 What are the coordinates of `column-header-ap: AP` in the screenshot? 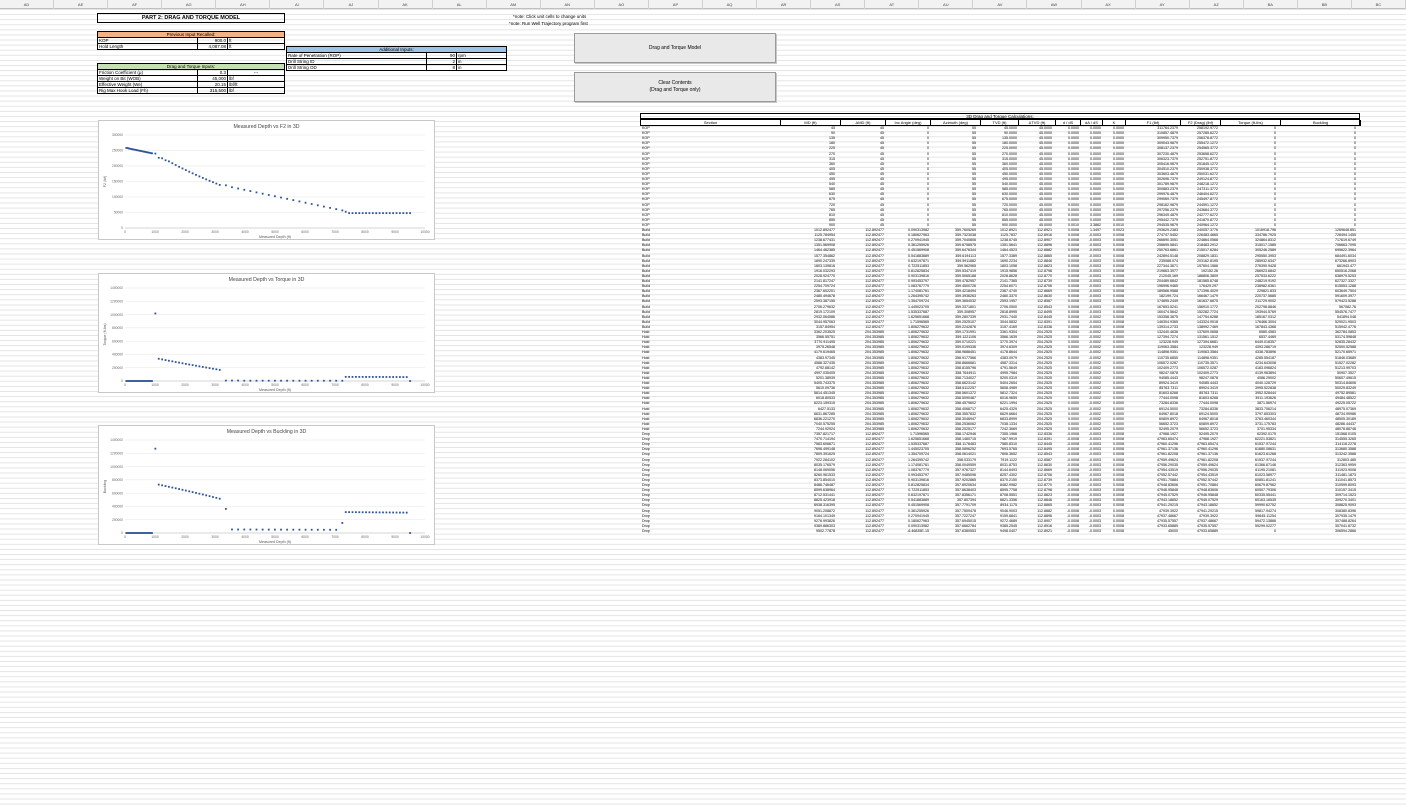 It's located at (676, 4).